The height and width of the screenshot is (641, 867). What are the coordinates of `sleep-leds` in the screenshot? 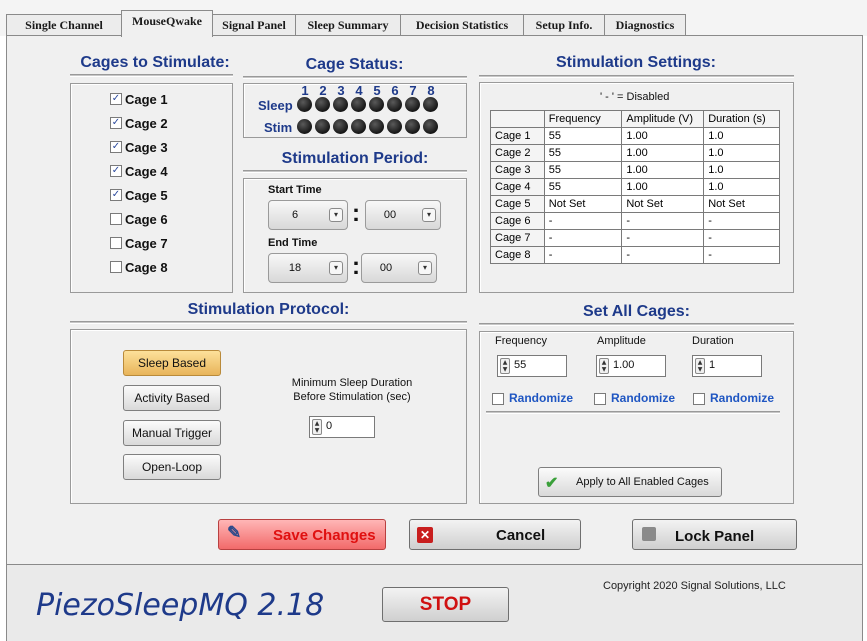 It's located at (371, 105).